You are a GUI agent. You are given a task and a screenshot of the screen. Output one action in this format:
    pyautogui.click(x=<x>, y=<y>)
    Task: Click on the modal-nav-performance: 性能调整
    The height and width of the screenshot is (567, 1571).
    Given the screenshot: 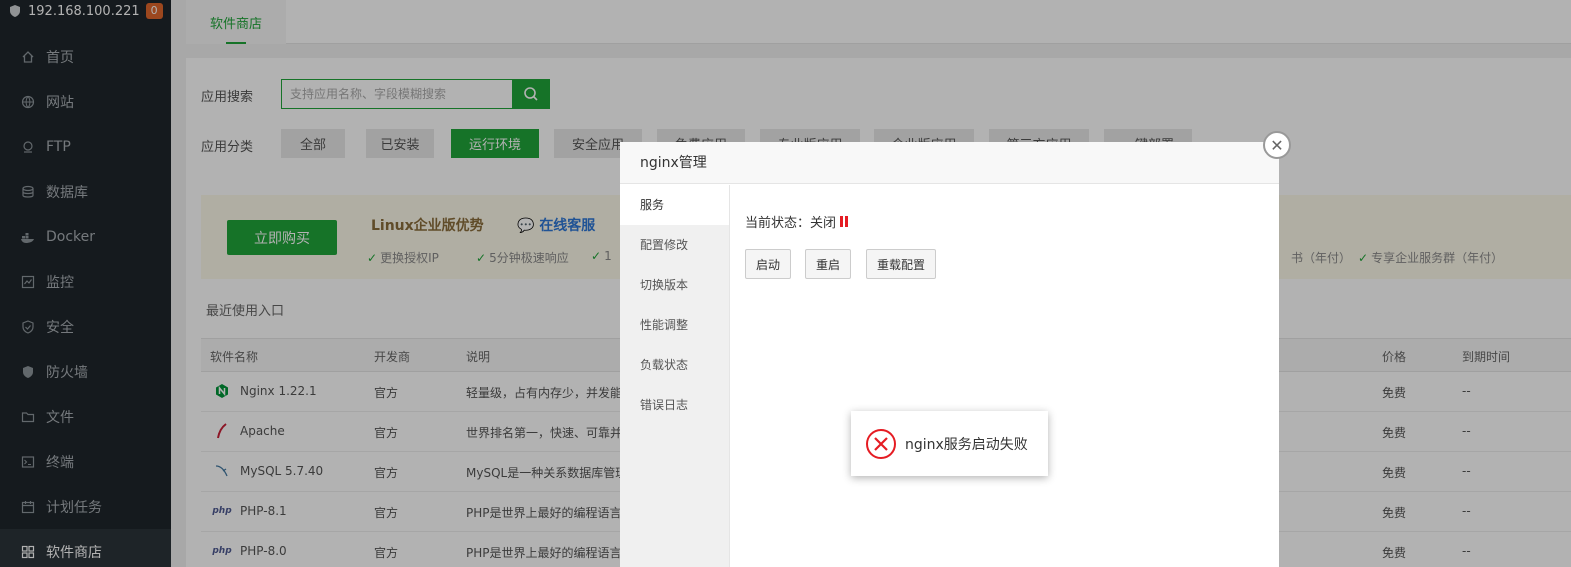 What is the action you would take?
    pyautogui.click(x=674, y=325)
    